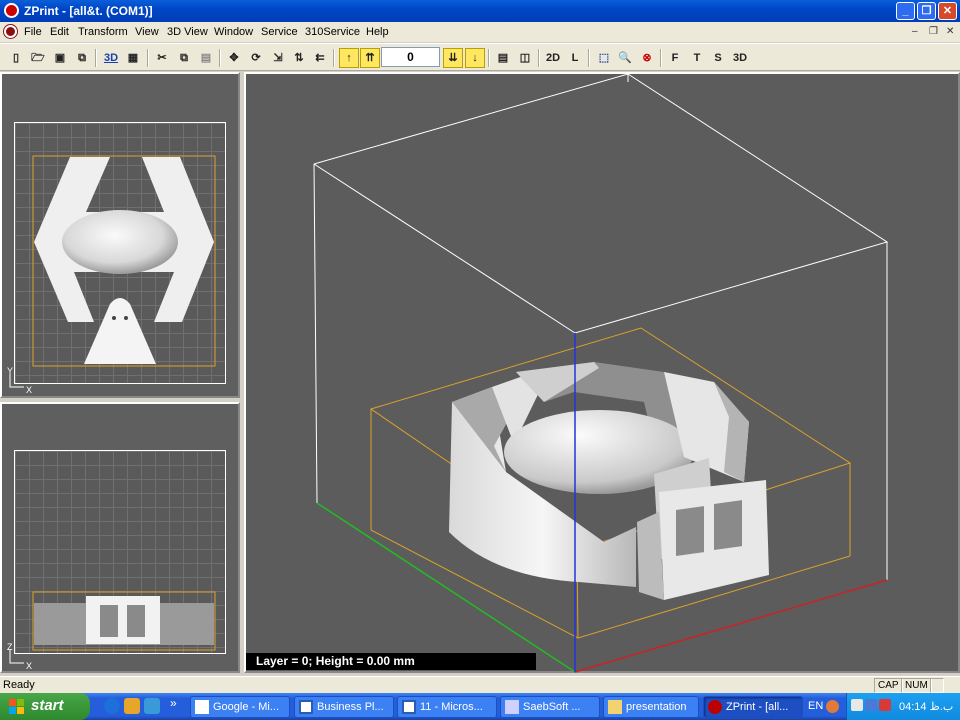 The image size is (960, 720). What do you see at coordinates (647, 58) in the screenshot?
I see `reset-view-icon: ⊗` at bounding box center [647, 58].